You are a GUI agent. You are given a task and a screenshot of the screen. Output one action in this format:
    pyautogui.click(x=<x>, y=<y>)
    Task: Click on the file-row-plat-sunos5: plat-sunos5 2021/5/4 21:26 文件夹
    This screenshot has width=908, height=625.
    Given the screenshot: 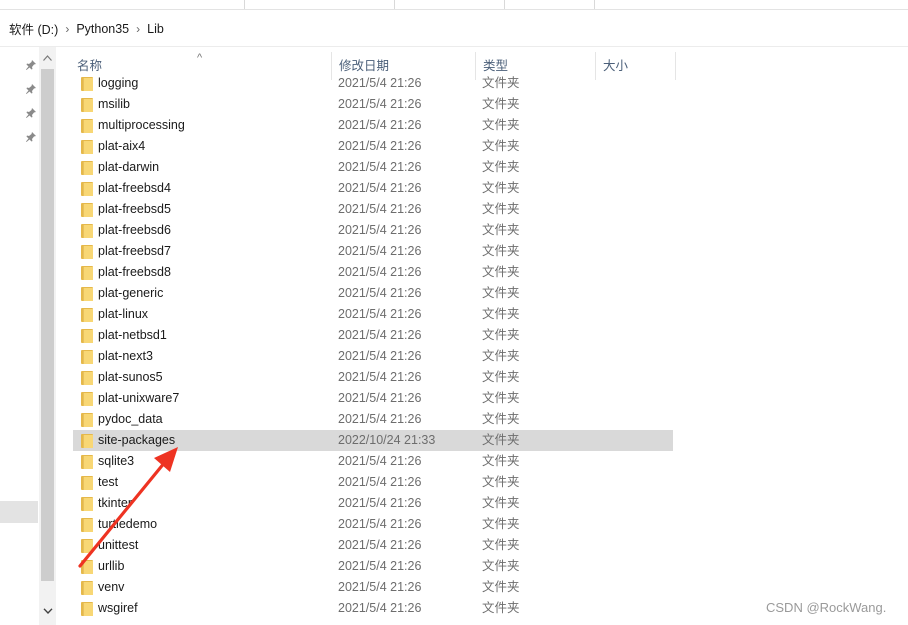 What is the action you would take?
    pyautogui.click(x=373, y=377)
    